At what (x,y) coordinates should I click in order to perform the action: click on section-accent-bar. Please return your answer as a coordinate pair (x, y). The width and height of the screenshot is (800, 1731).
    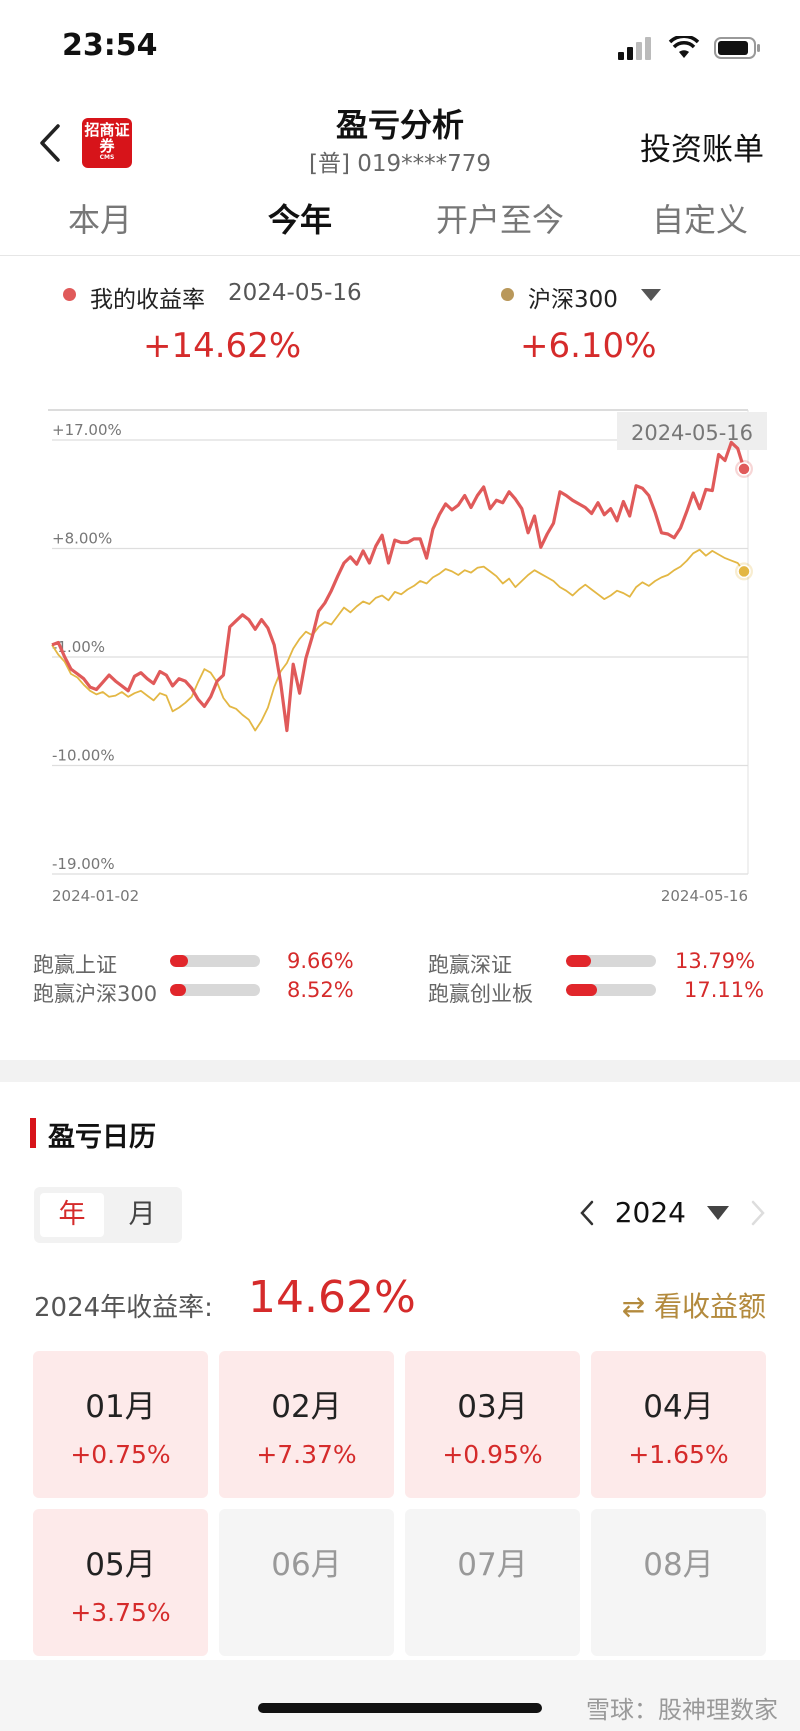
    Looking at the image, I should click on (33, 1133).